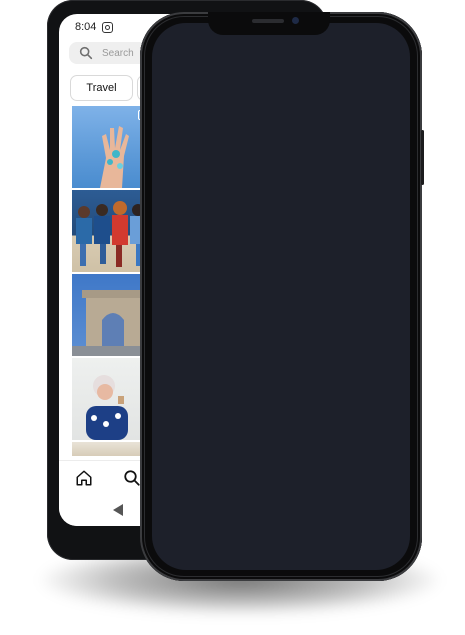 The image size is (465, 635). I want to click on search-icon, so click(86, 53).